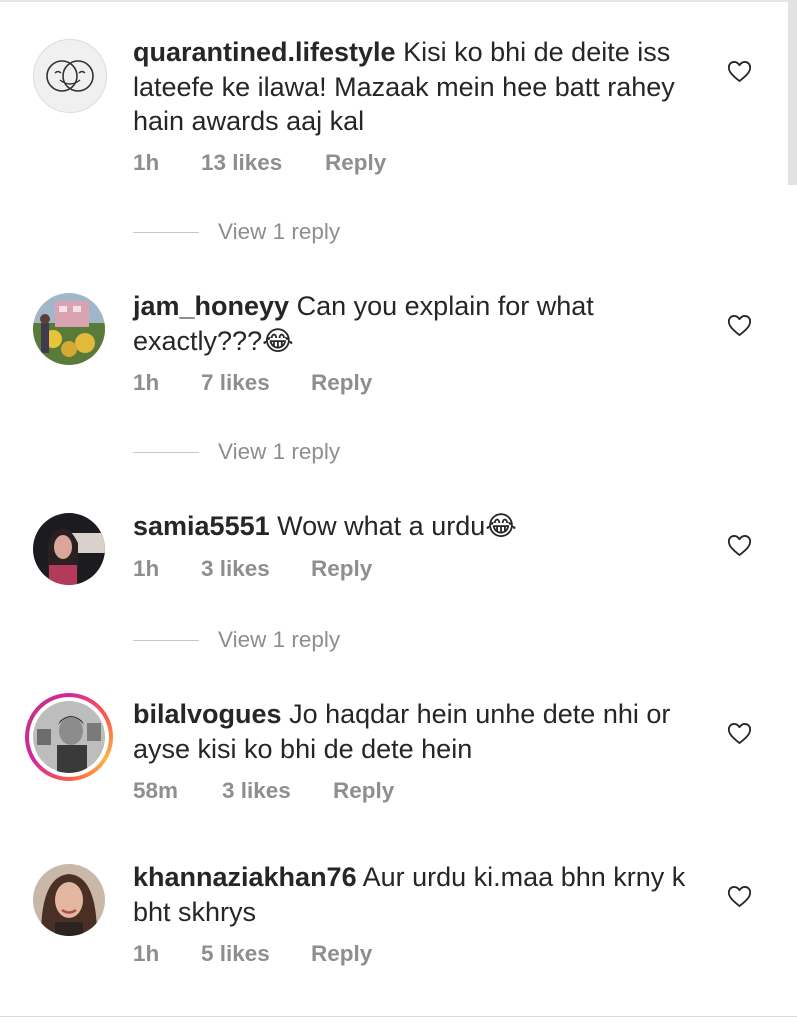 The image size is (797, 1024). I want to click on comment-time: 58m, so click(156, 790).